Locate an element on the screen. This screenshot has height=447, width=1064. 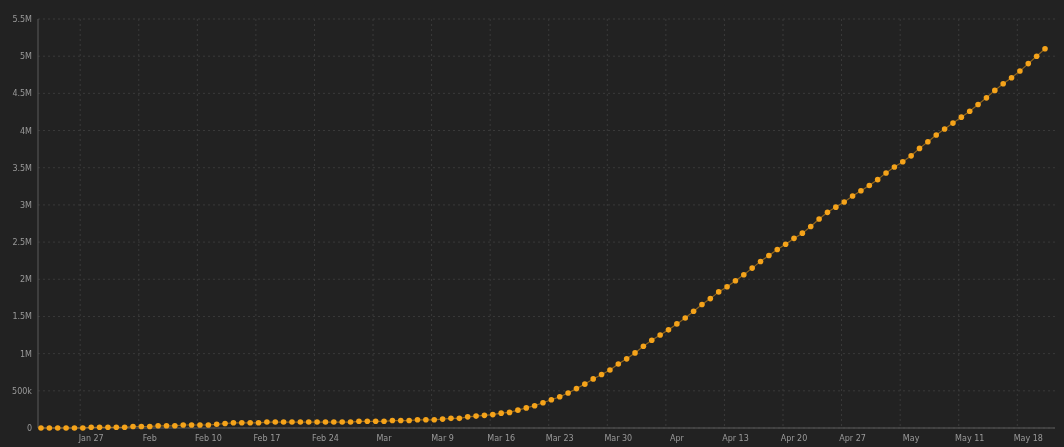
y-axis-label: 3.5M is located at coordinates (22, 168).